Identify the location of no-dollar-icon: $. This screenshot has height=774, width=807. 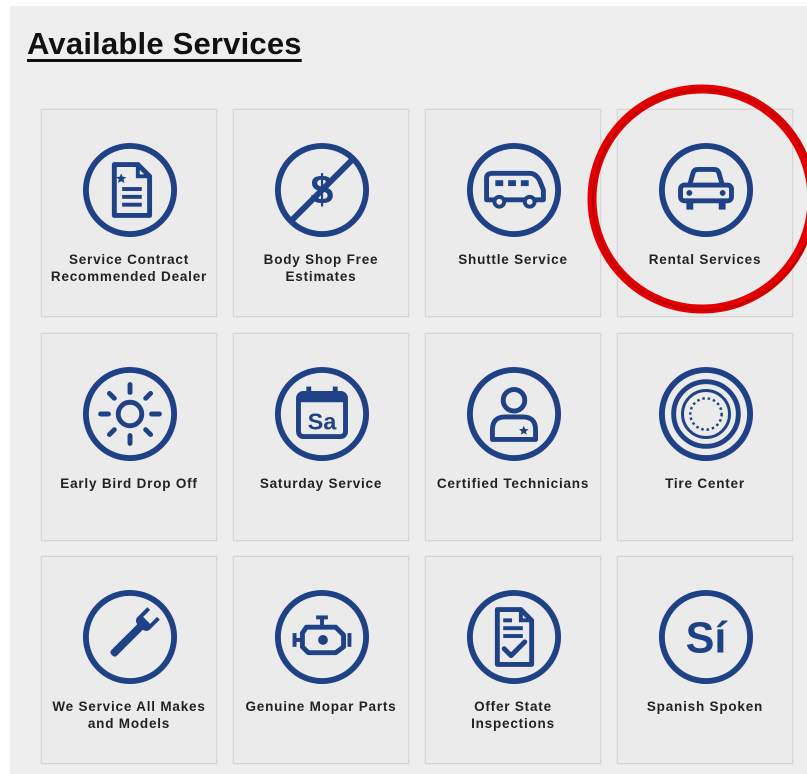
(322, 190).